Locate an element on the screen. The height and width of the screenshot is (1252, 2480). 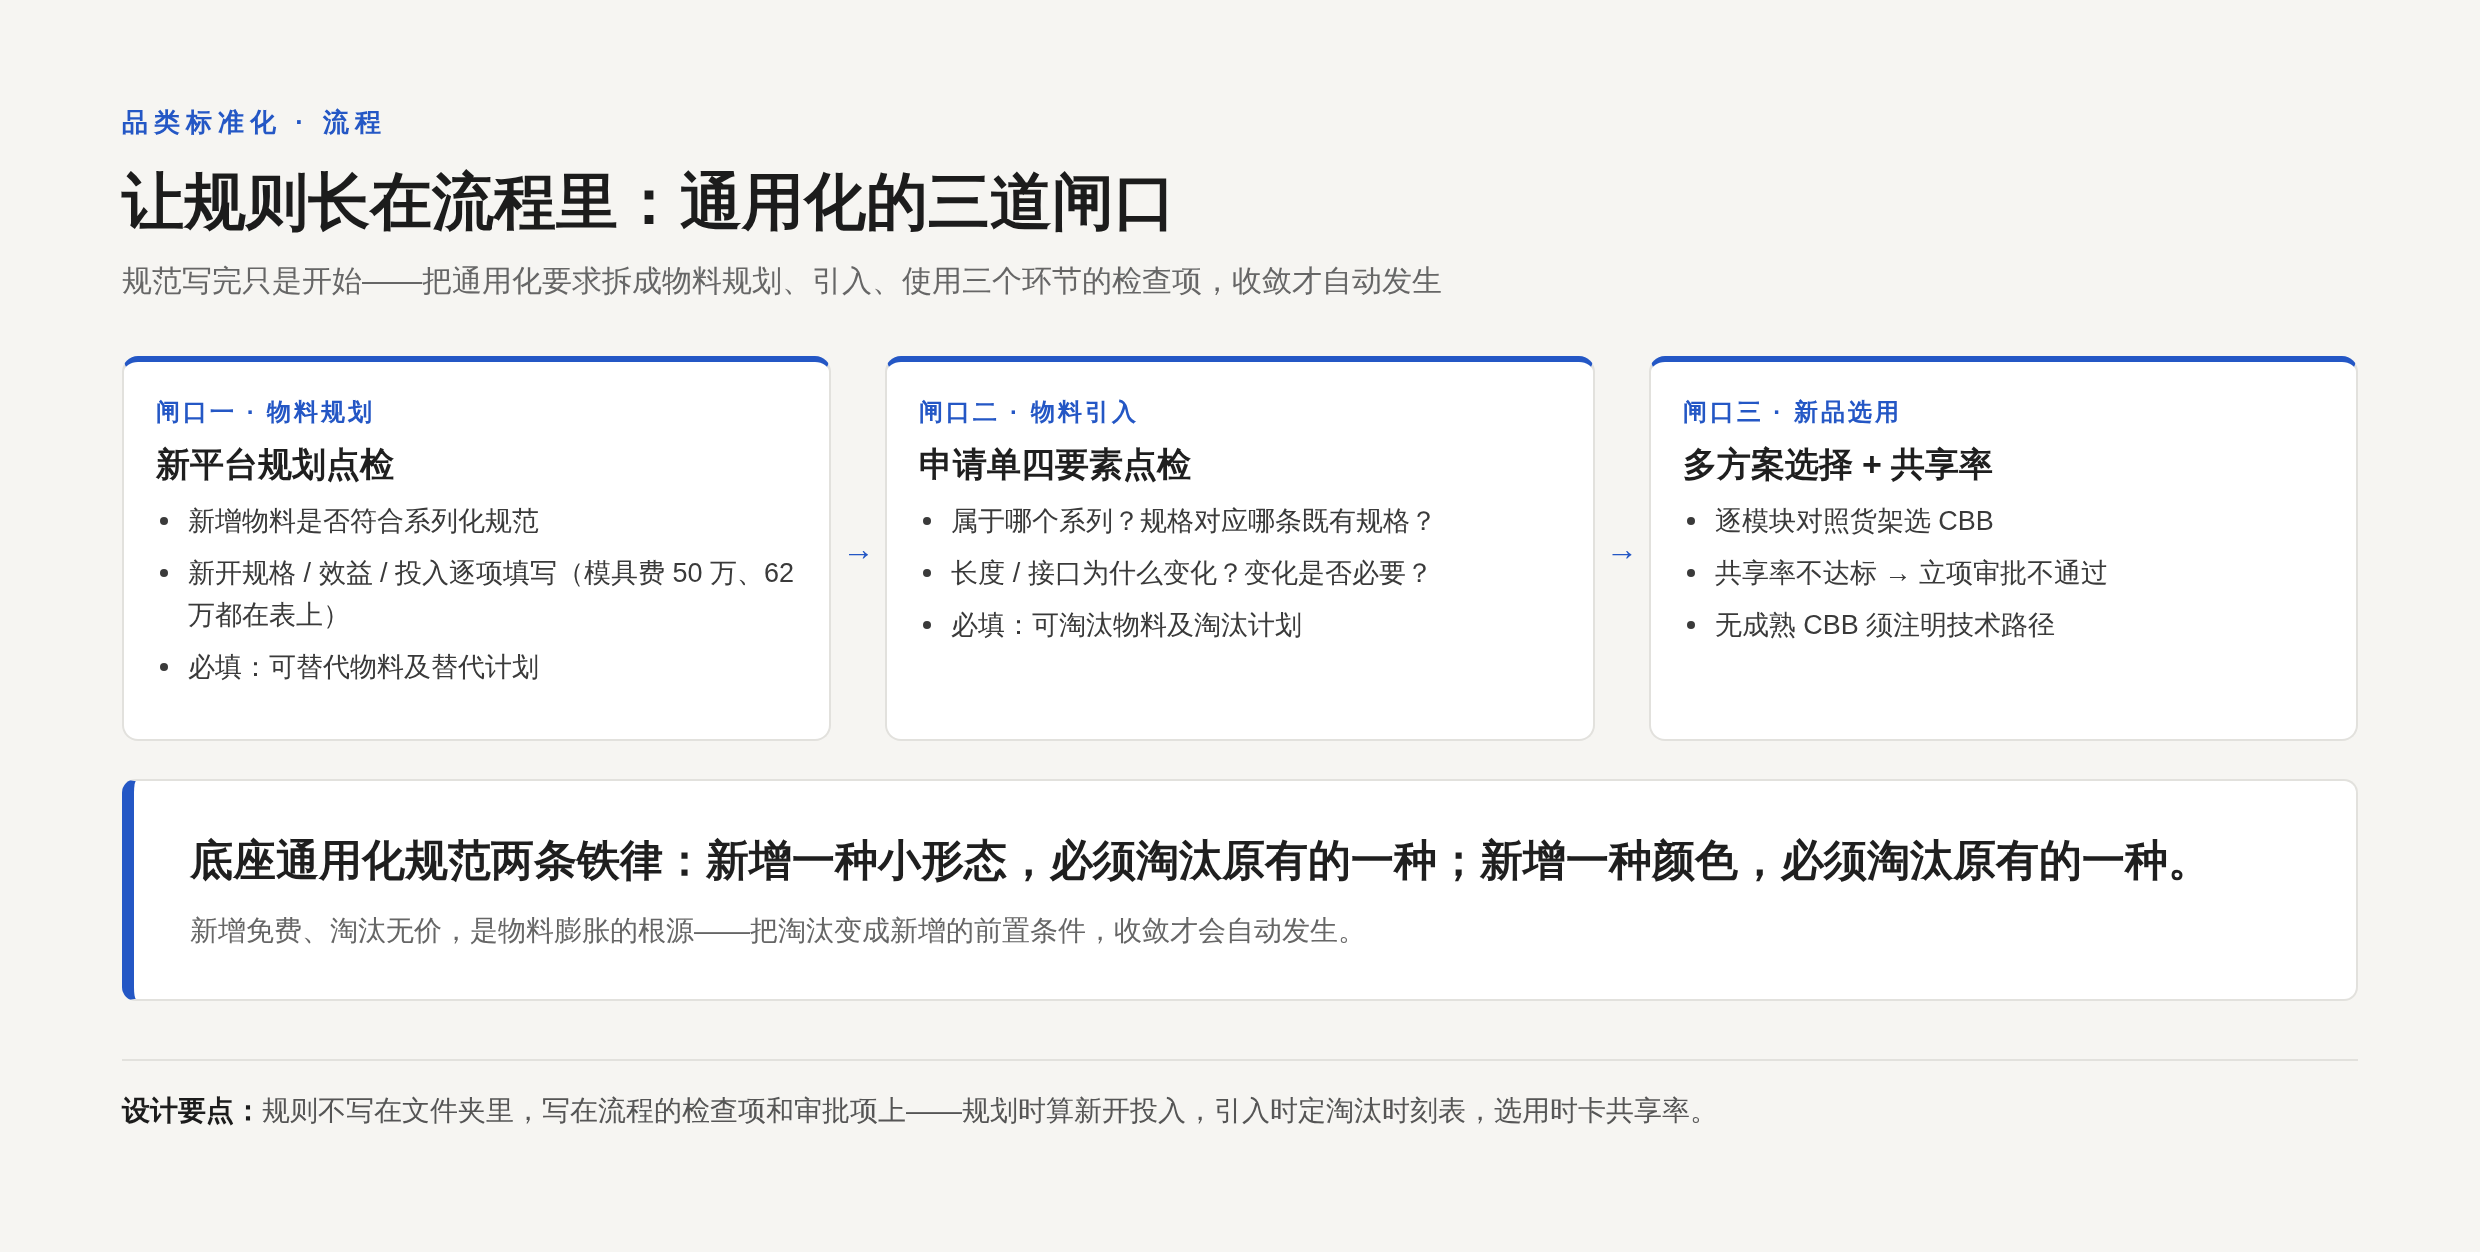
gate-heading: 申请单四要素点检 is located at coordinates (1055, 464).